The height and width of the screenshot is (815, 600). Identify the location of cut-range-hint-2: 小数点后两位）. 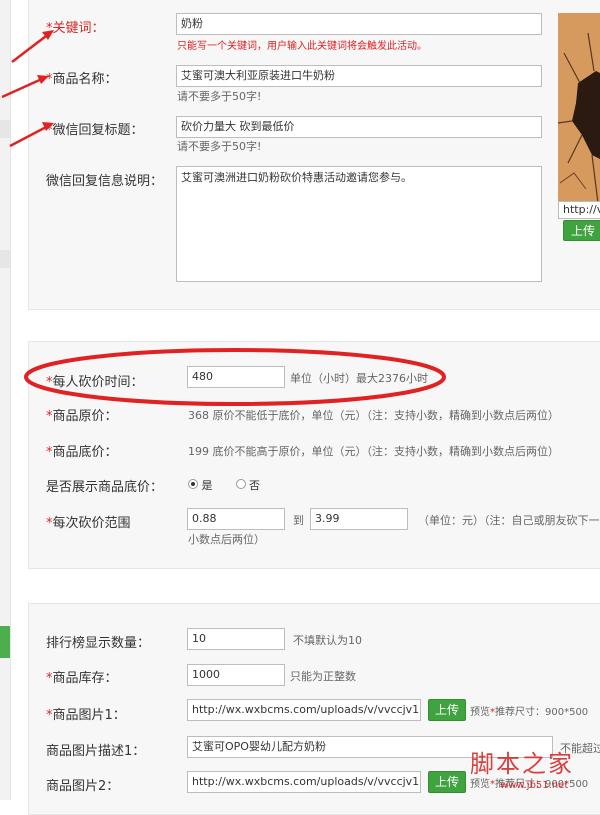
(226, 539).